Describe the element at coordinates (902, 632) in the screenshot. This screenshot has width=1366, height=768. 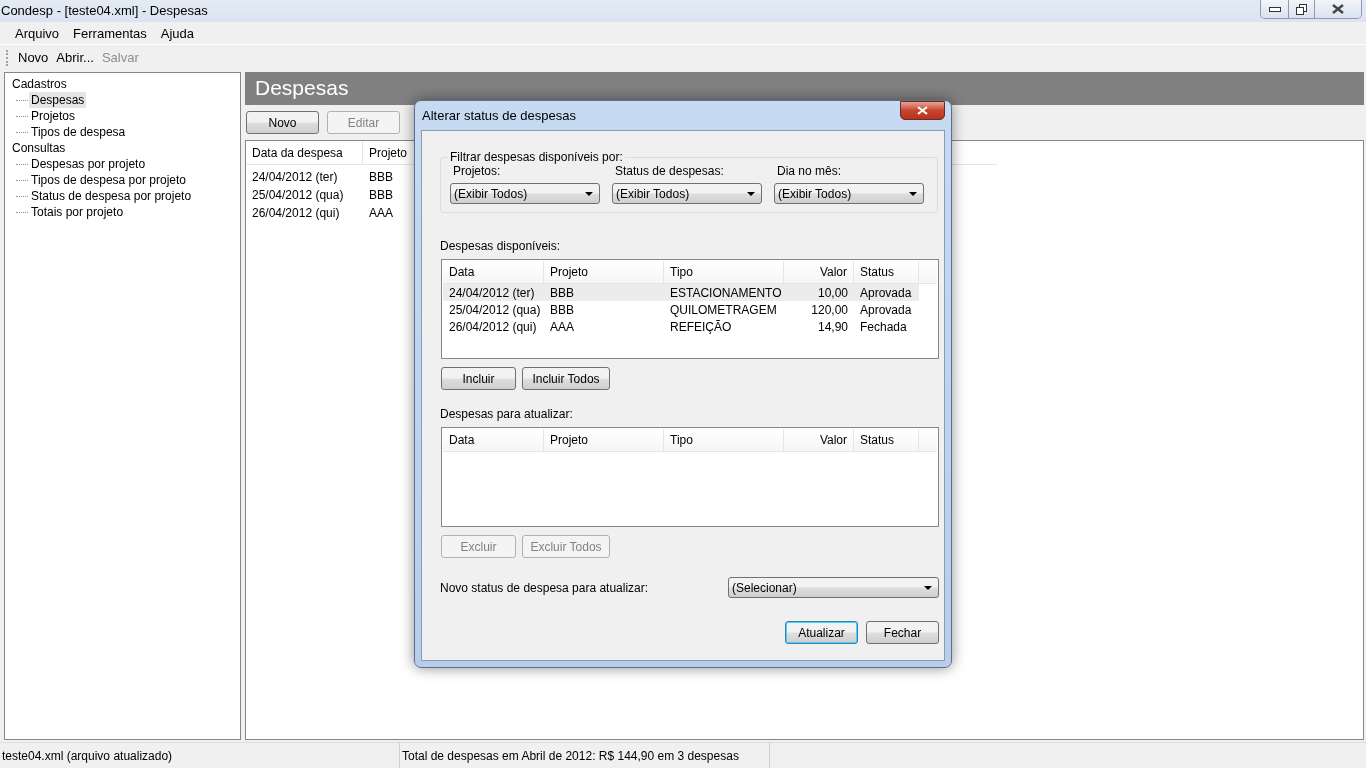
I see `dialog-button: Fechar` at that location.